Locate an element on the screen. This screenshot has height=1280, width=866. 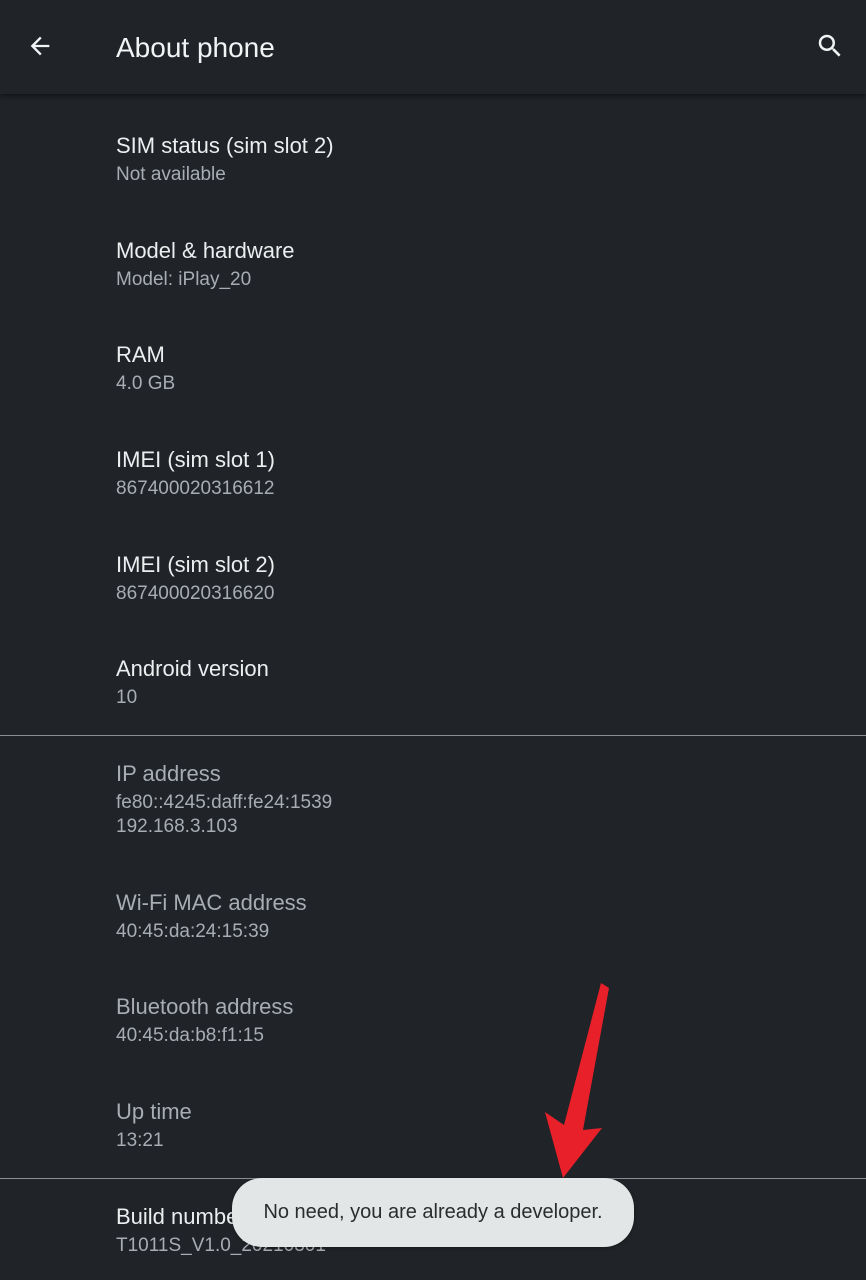
list-item-android-version: Android version 10 is located at coordinates (466, 682).